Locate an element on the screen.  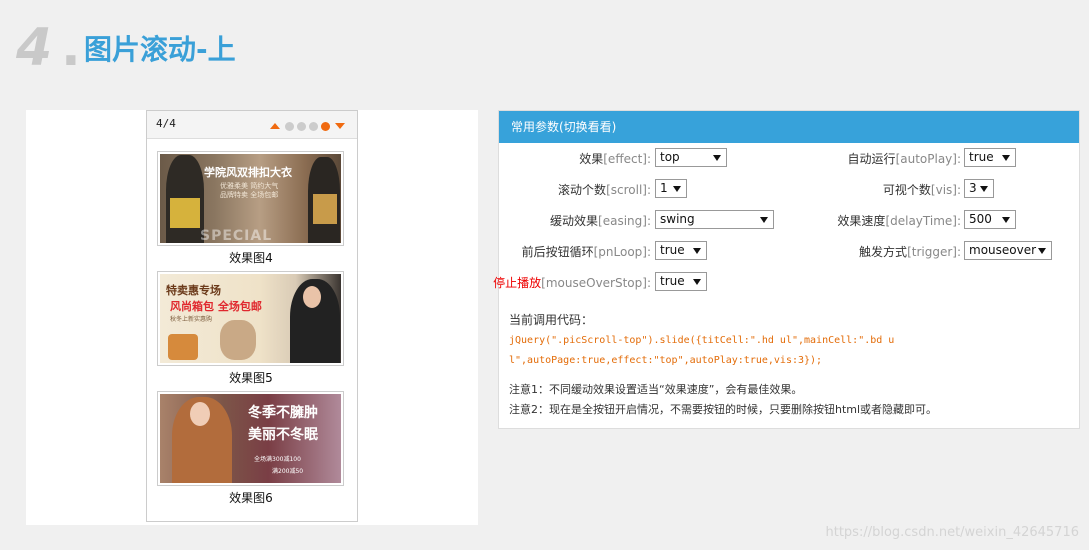
banner-watermark: SPECIAL is located at coordinates (236, 235).